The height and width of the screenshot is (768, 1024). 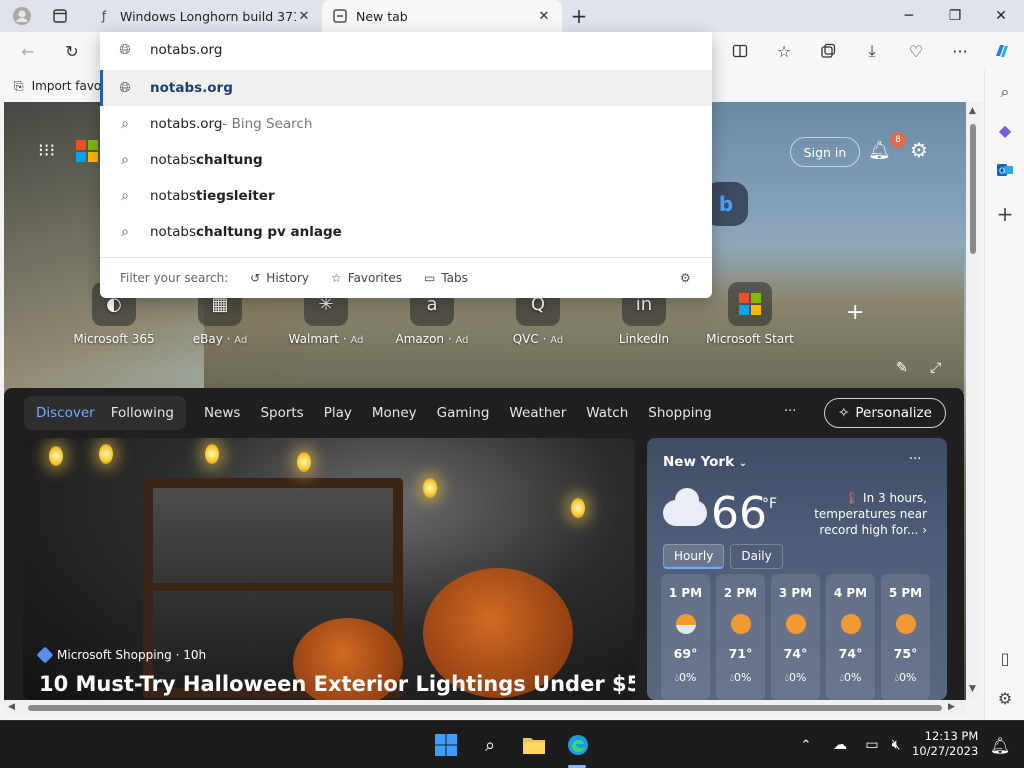 I want to click on scroll-left-icon: ◀, so click(x=11, y=707).